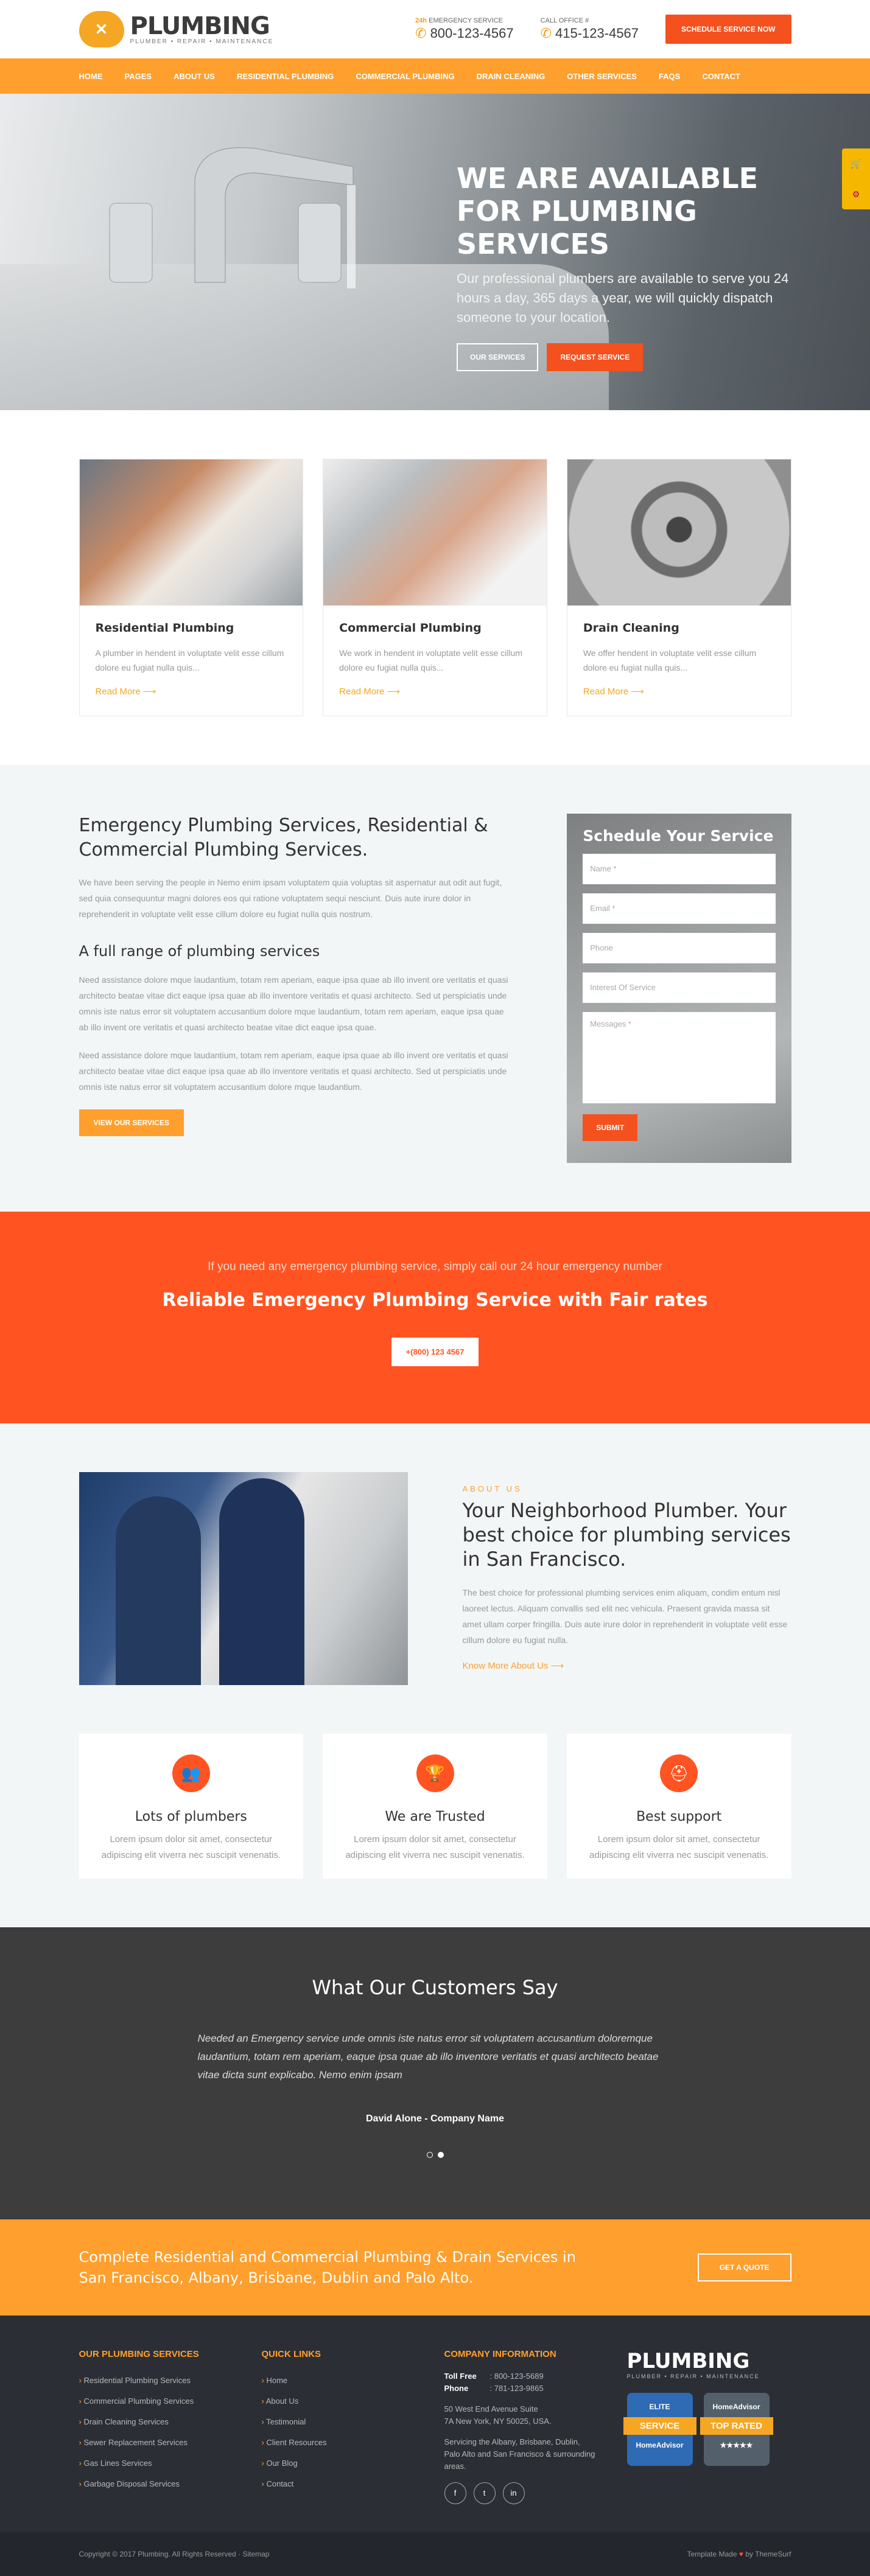  What do you see at coordinates (91, 76) in the screenshot?
I see `nav-home: HOME` at bounding box center [91, 76].